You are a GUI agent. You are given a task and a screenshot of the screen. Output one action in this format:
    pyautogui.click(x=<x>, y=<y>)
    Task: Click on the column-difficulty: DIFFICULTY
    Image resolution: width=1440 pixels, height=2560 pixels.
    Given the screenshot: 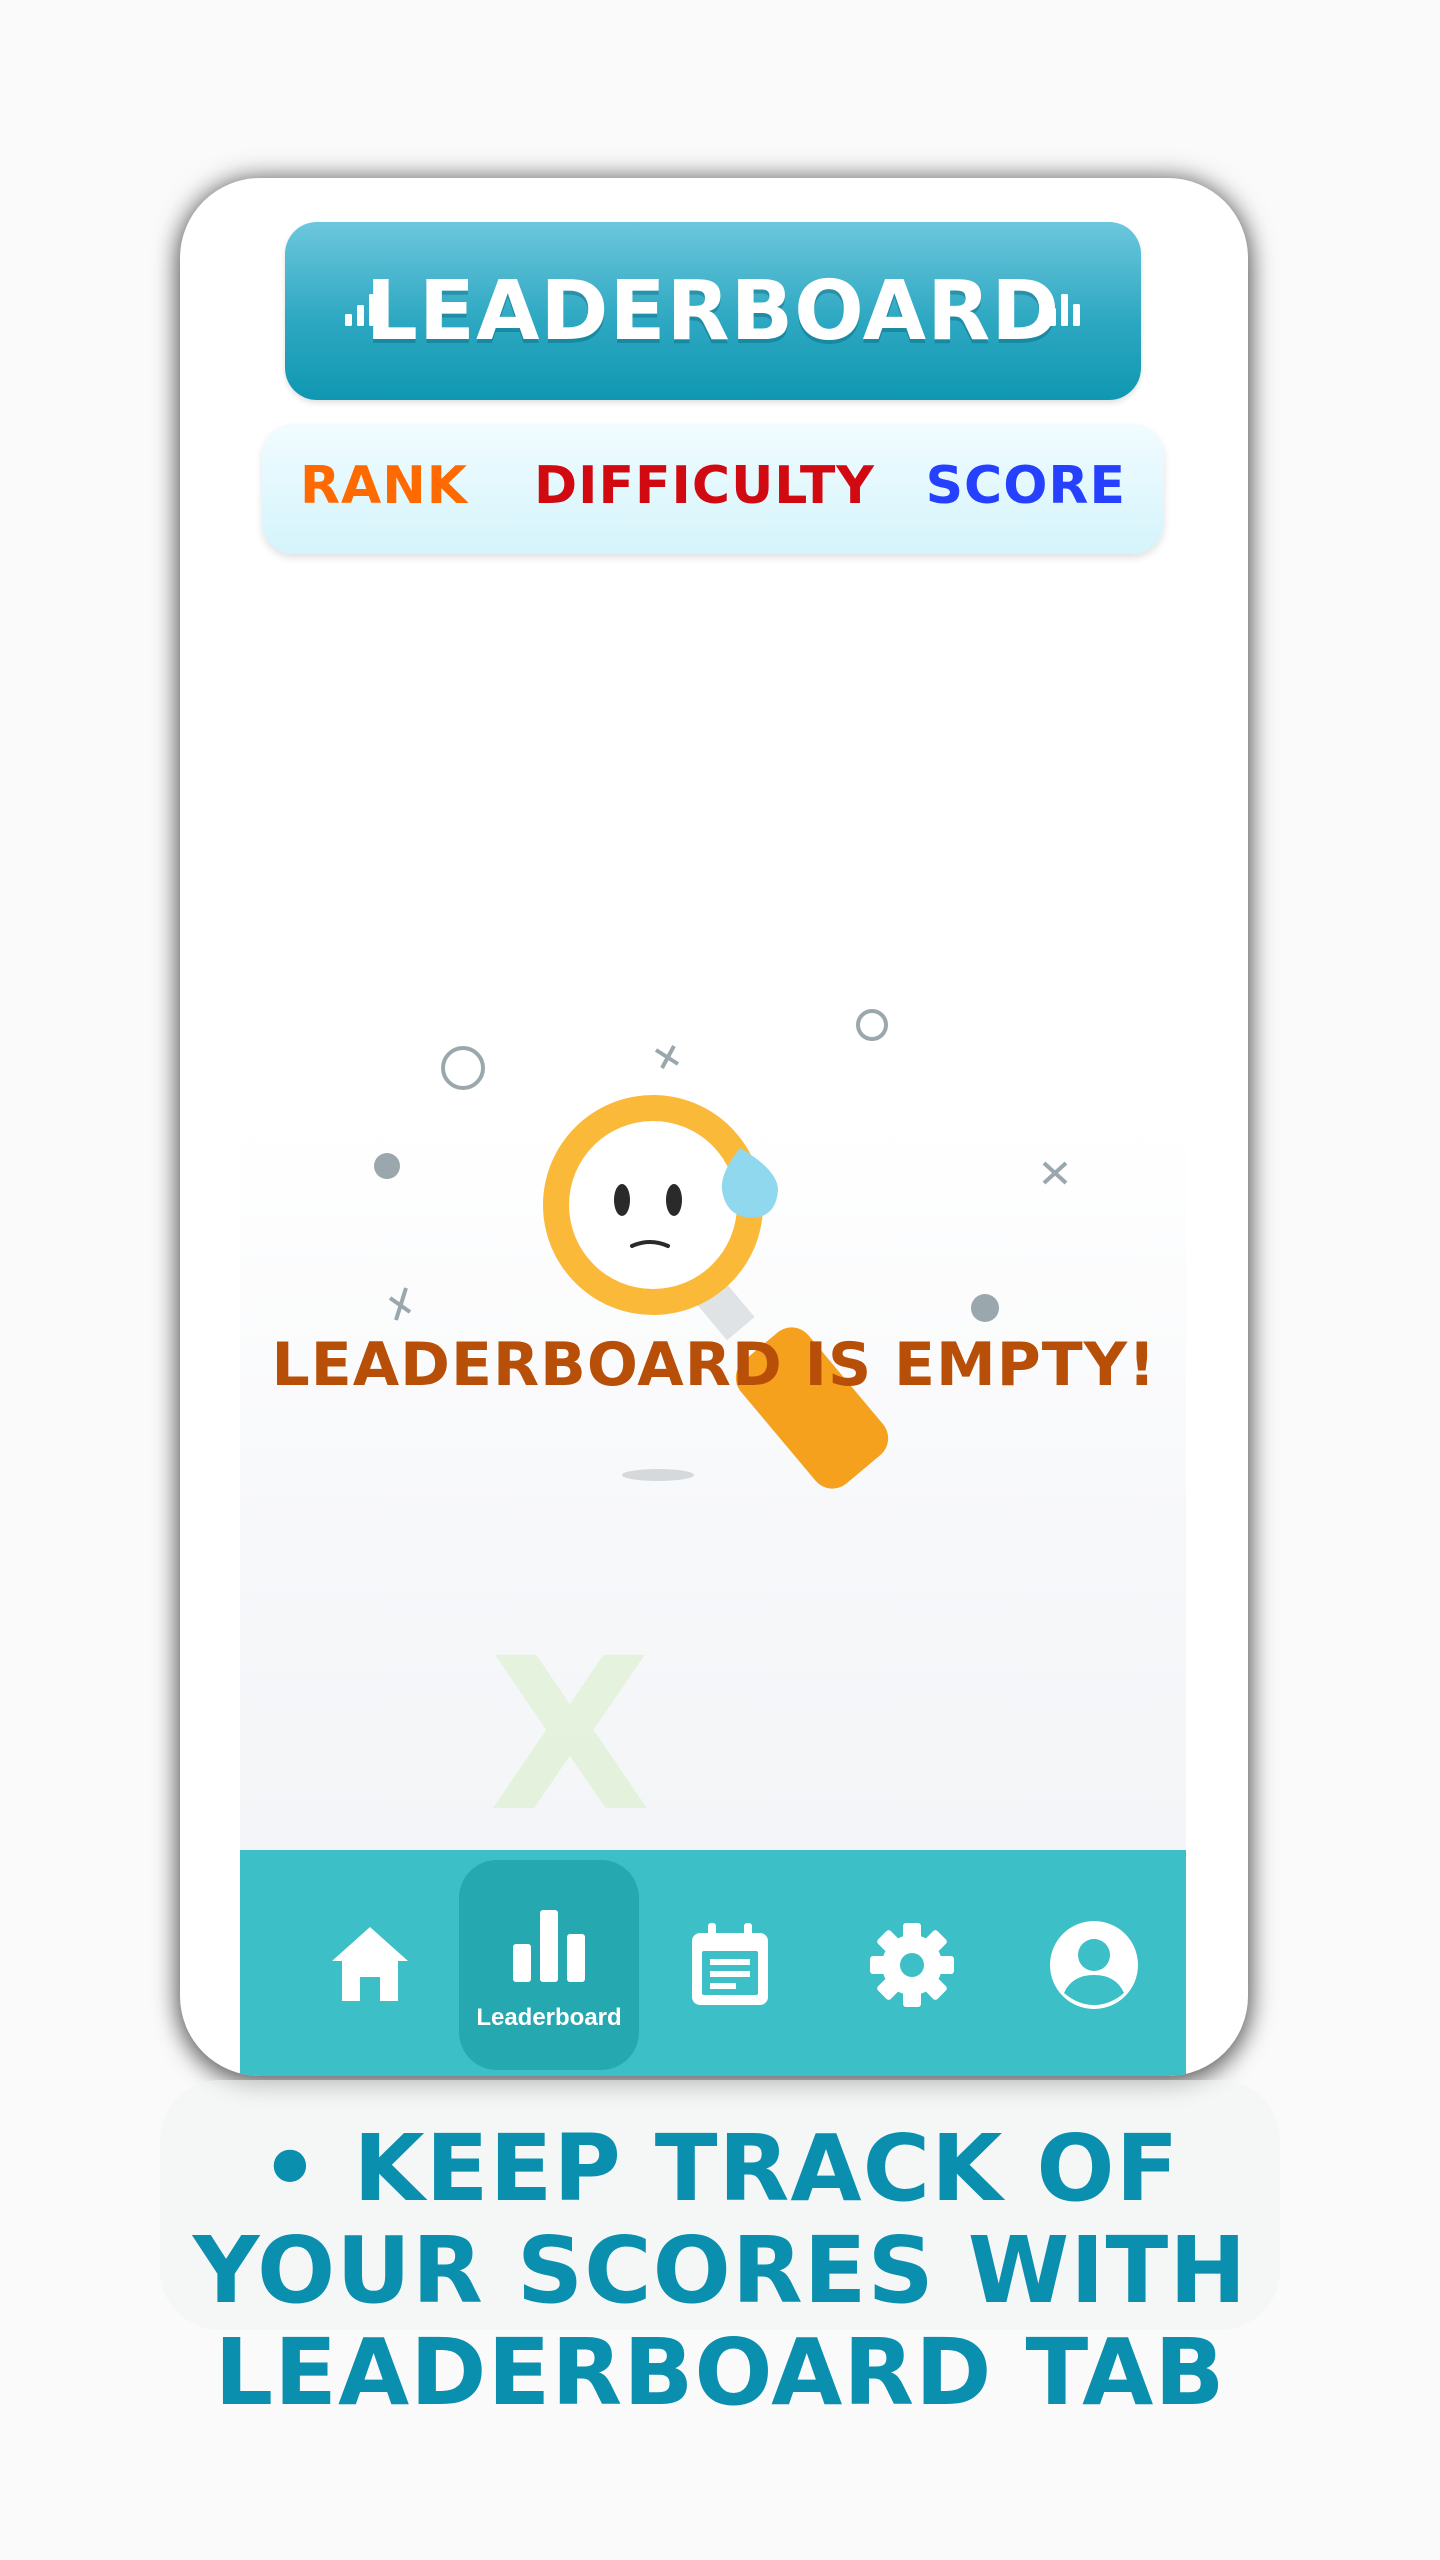 What is the action you would take?
    pyautogui.click(x=704, y=486)
    